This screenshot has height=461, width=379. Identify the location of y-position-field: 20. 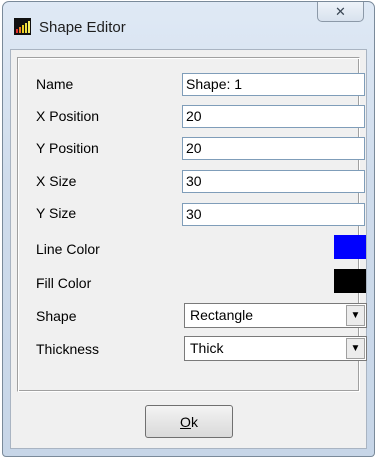
(273, 148).